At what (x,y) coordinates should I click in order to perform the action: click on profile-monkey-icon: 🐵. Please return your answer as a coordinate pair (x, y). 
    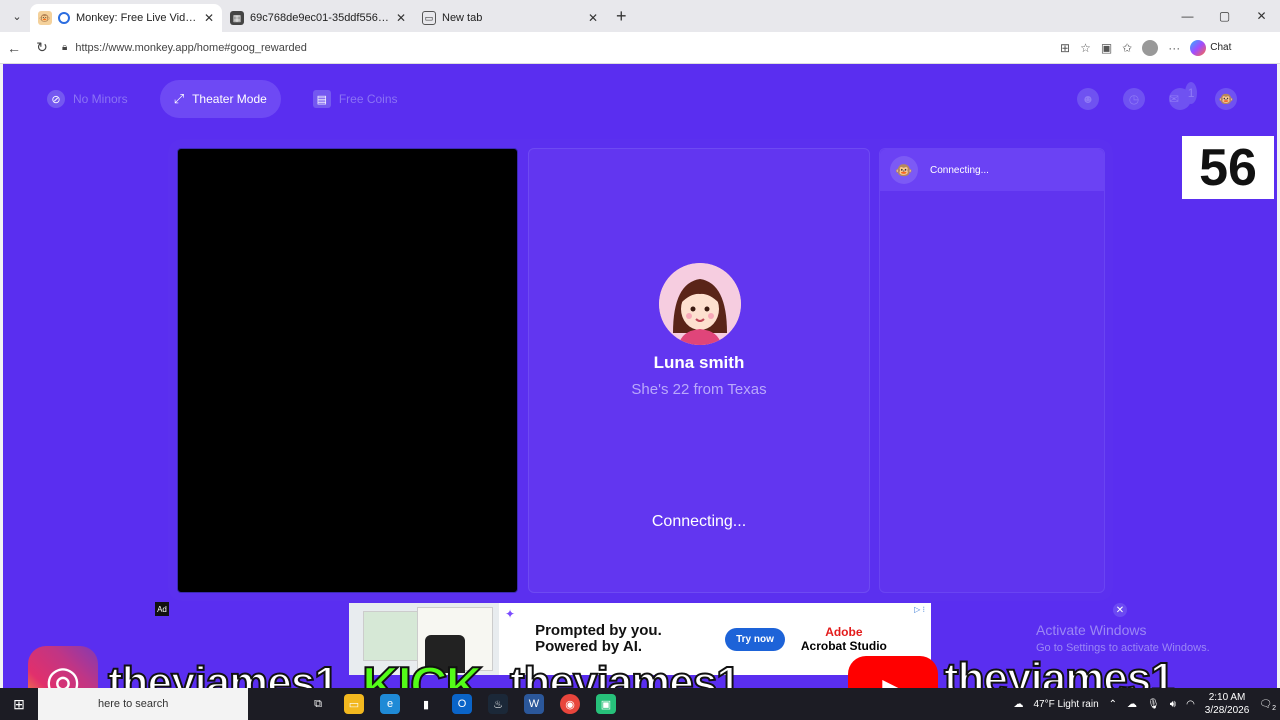
    Looking at the image, I should click on (1226, 99).